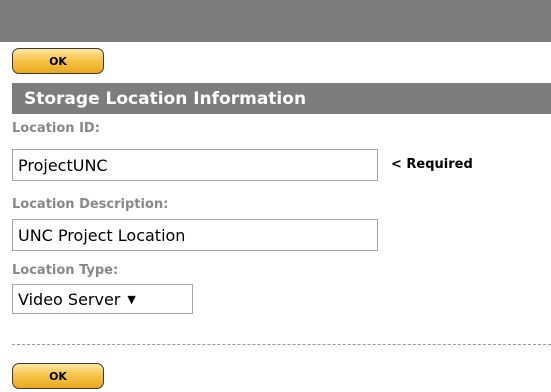 Image resolution: width=551 pixels, height=392 pixels. What do you see at coordinates (275, 21) in the screenshot?
I see `top-banner-bar` at bounding box center [275, 21].